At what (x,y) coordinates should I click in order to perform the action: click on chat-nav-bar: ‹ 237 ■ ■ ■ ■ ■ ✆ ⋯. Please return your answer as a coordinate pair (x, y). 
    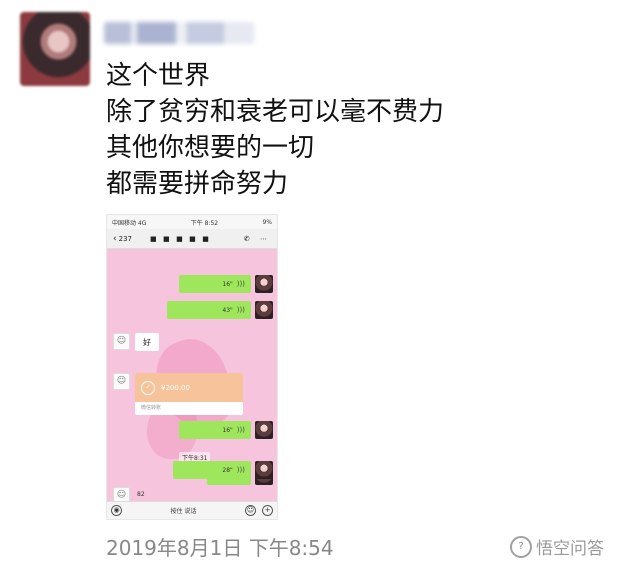
    Looking at the image, I should click on (192, 239).